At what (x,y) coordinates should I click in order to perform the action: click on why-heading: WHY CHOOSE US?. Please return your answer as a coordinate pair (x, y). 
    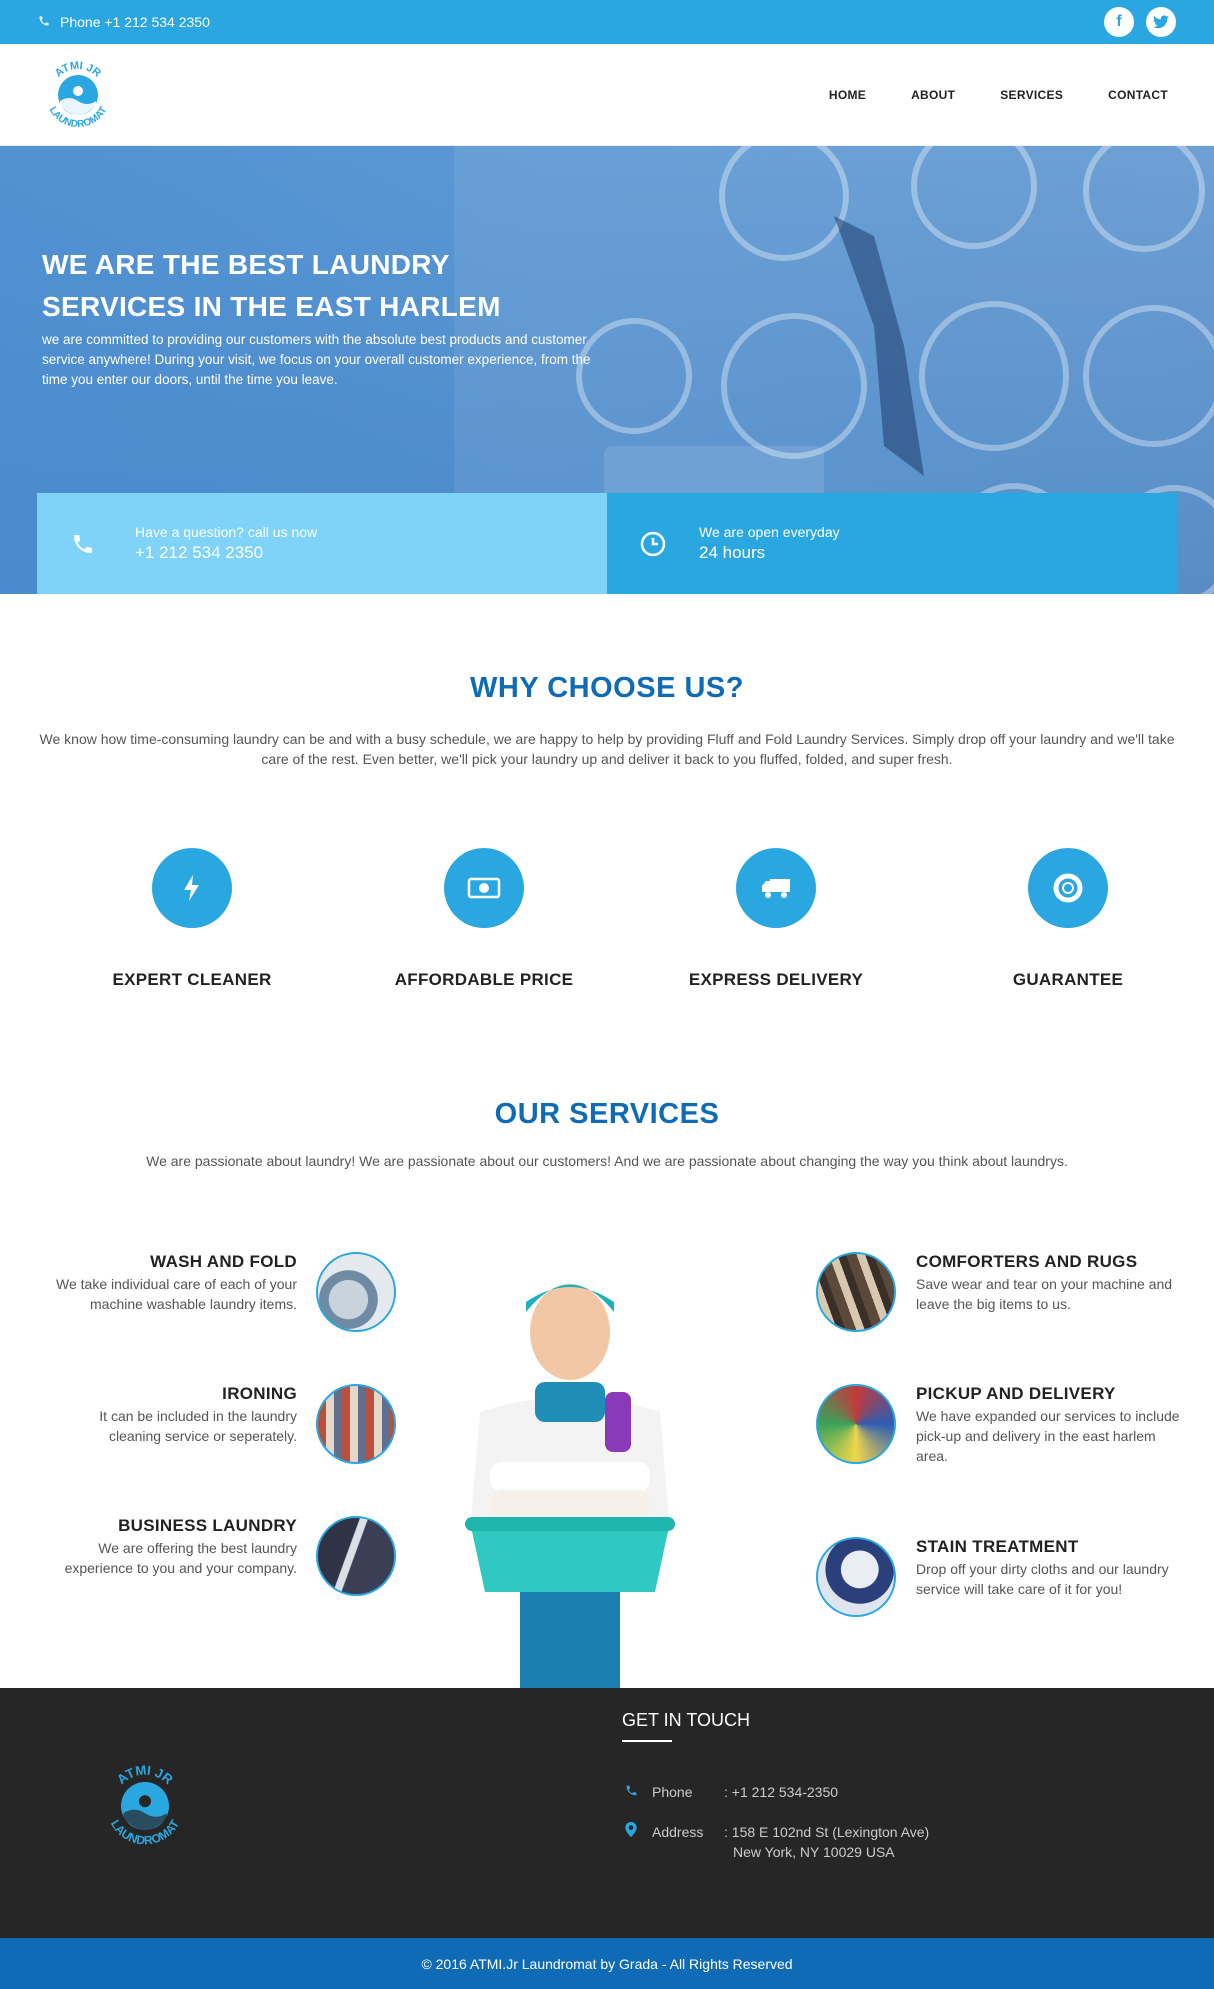
    Looking at the image, I should click on (607, 688).